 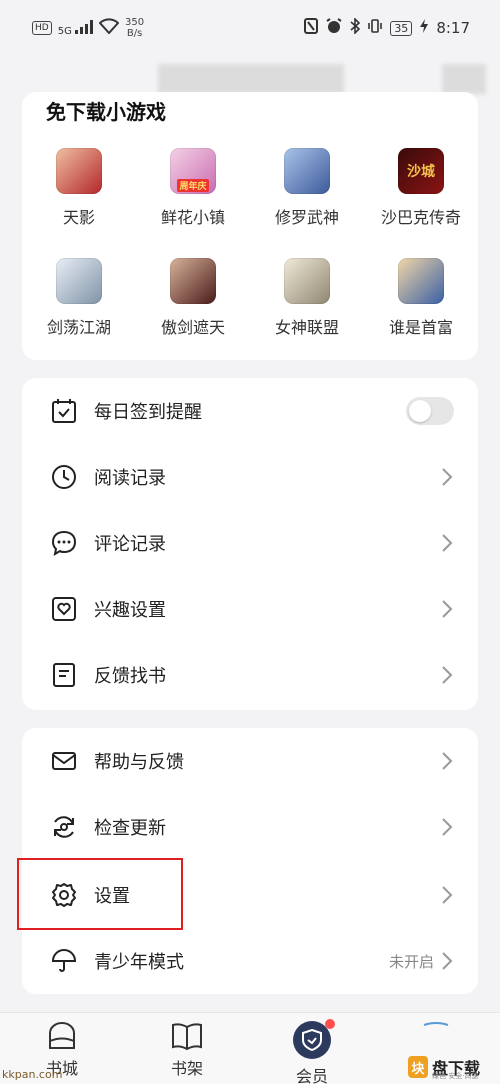 I want to click on help-feedback-right, so click(x=447, y=761).